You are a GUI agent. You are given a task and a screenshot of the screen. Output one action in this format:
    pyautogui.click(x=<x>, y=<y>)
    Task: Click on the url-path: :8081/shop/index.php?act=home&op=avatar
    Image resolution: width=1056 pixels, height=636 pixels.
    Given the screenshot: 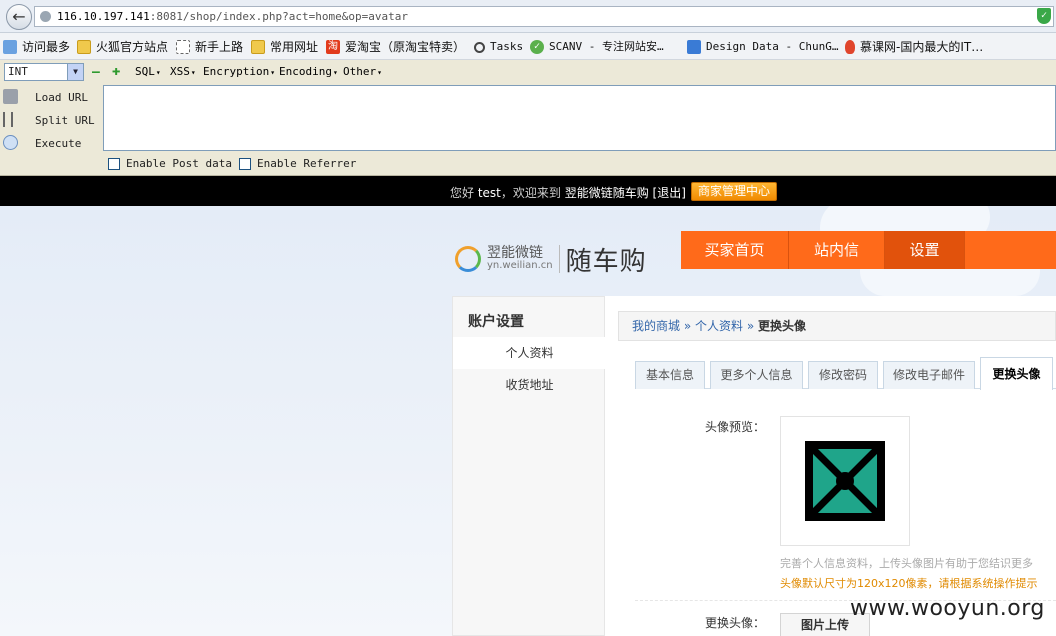 What is the action you would take?
    pyautogui.click(x=278, y=16)
    